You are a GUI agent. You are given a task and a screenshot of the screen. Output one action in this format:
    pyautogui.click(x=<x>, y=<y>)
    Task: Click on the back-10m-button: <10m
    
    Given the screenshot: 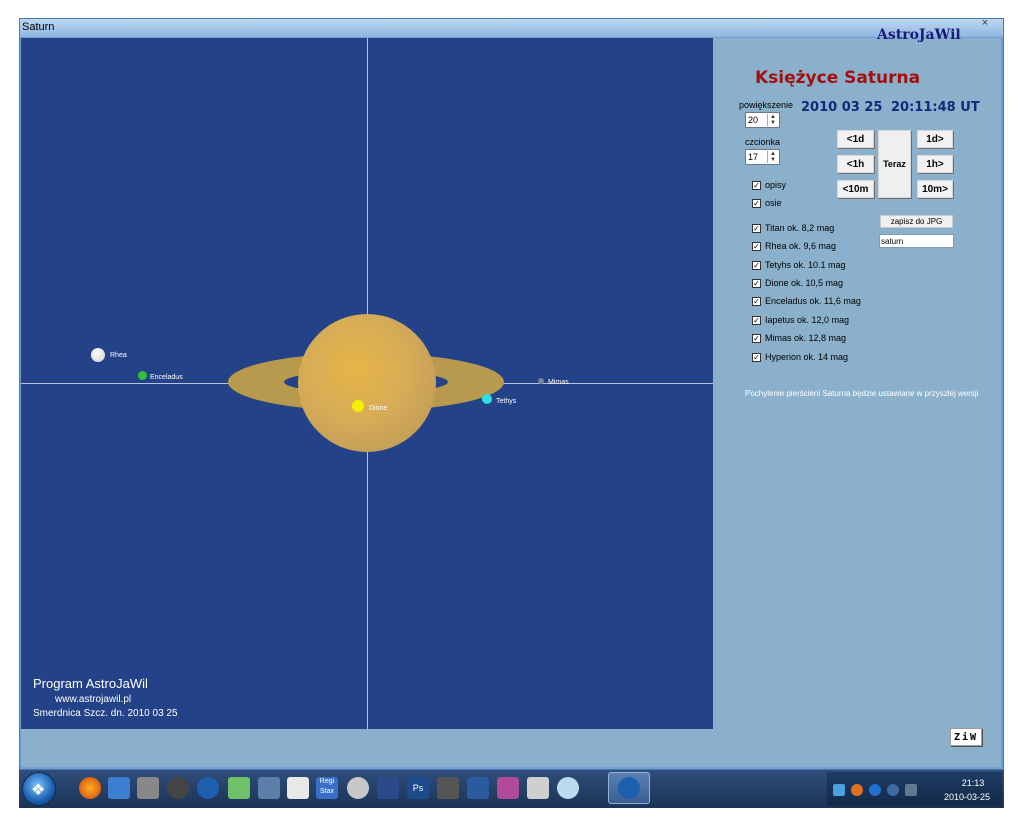 What is the action you would take?
    pyautogui.click(x=855, y=189)
    